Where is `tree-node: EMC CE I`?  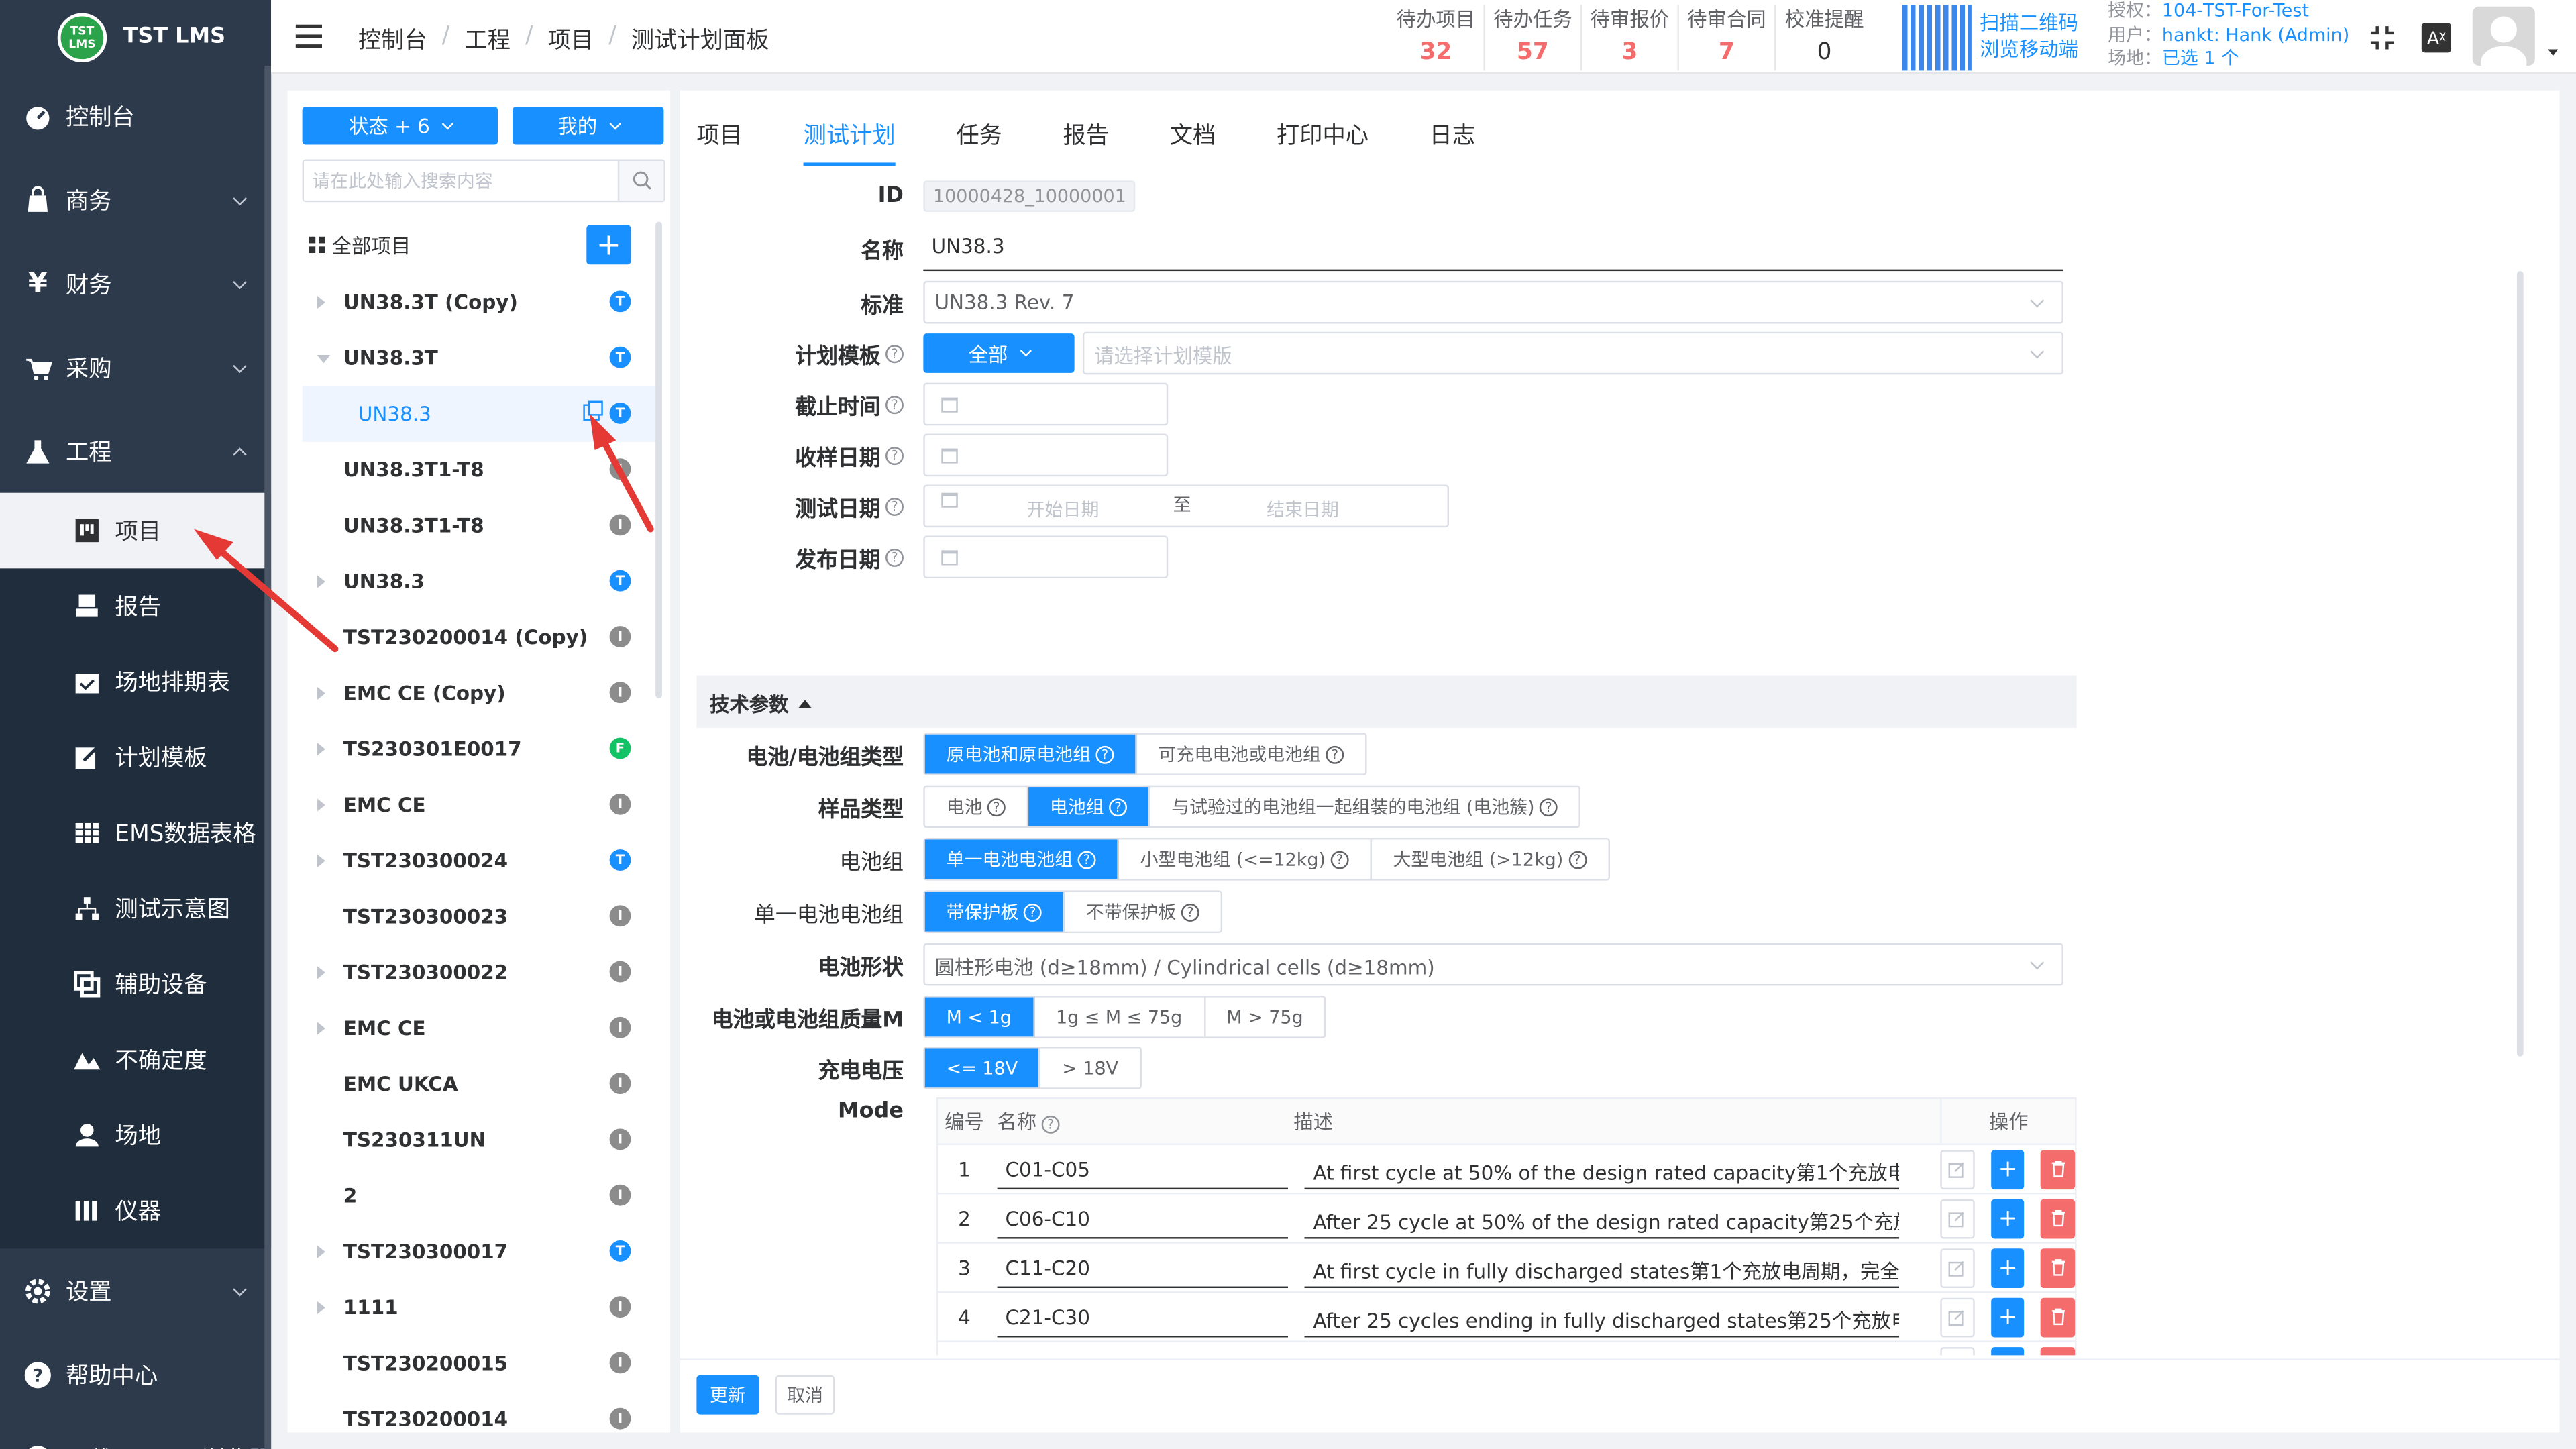
tree-node: EMC CE I is located at coordinates (479, 1028).